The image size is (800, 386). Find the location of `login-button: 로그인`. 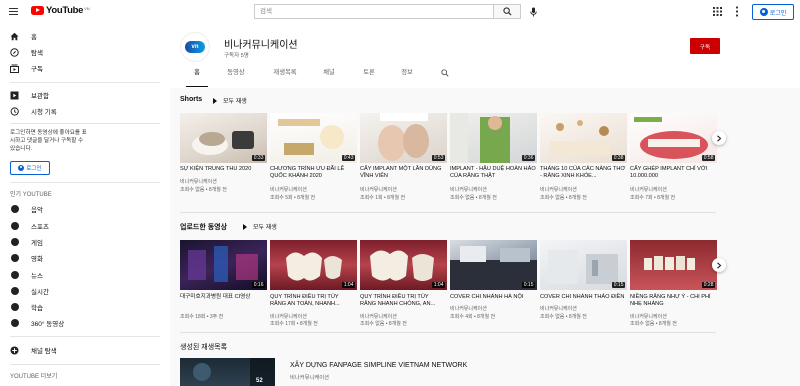

login-button: 로그인 is located at coordinates (773, 12).